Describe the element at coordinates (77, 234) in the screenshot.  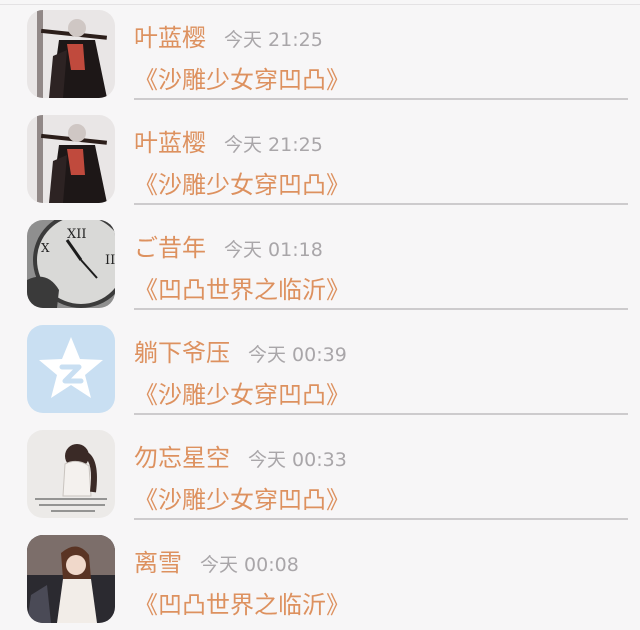
I see `svg-text: XII` at that location.